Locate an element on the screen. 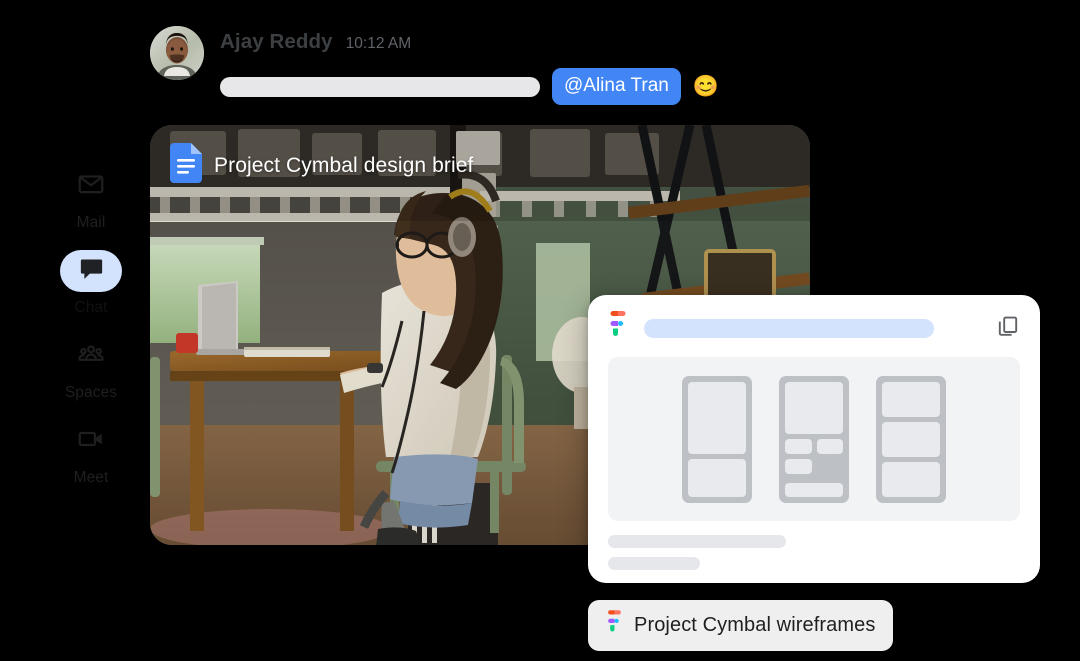 This screenshot has height=661, width=1080. spaces-pill is located at coordinates (91, 356).